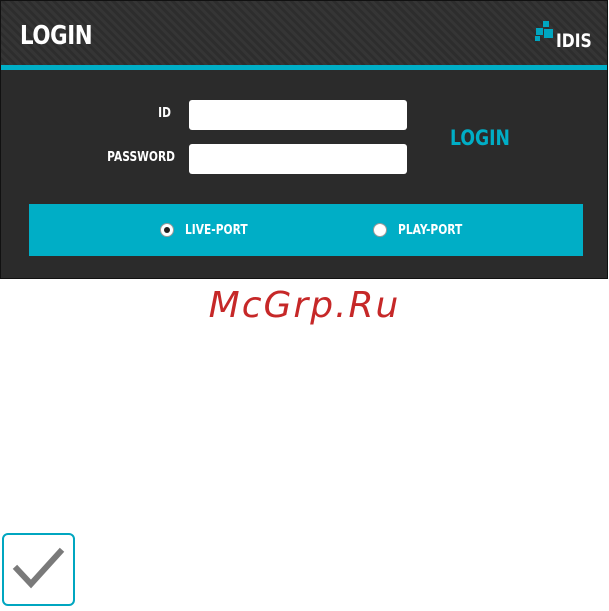 This screenshot has height=611, width=609. What do you see at coordinates (574, 41) in the screenshot?
I see `logo-text: IDIS` at bounding box center [574, 41].